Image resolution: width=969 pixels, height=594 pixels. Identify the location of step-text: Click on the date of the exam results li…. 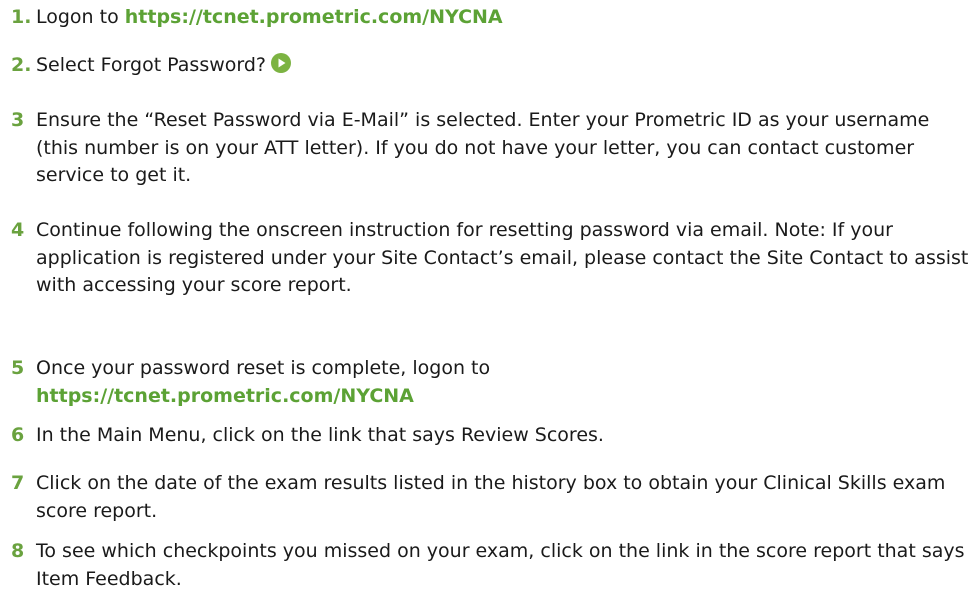
(491, 497).